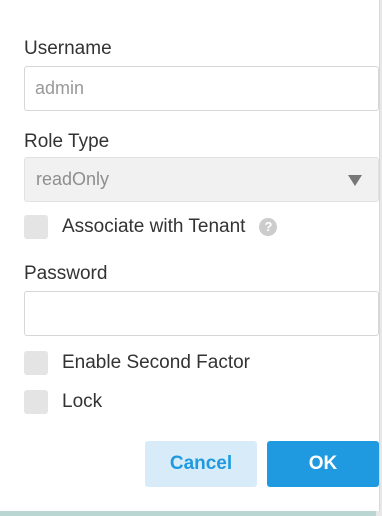 This screenshot has width=382, height=516. I want to click on ok-button: OK, so click(323, 464).